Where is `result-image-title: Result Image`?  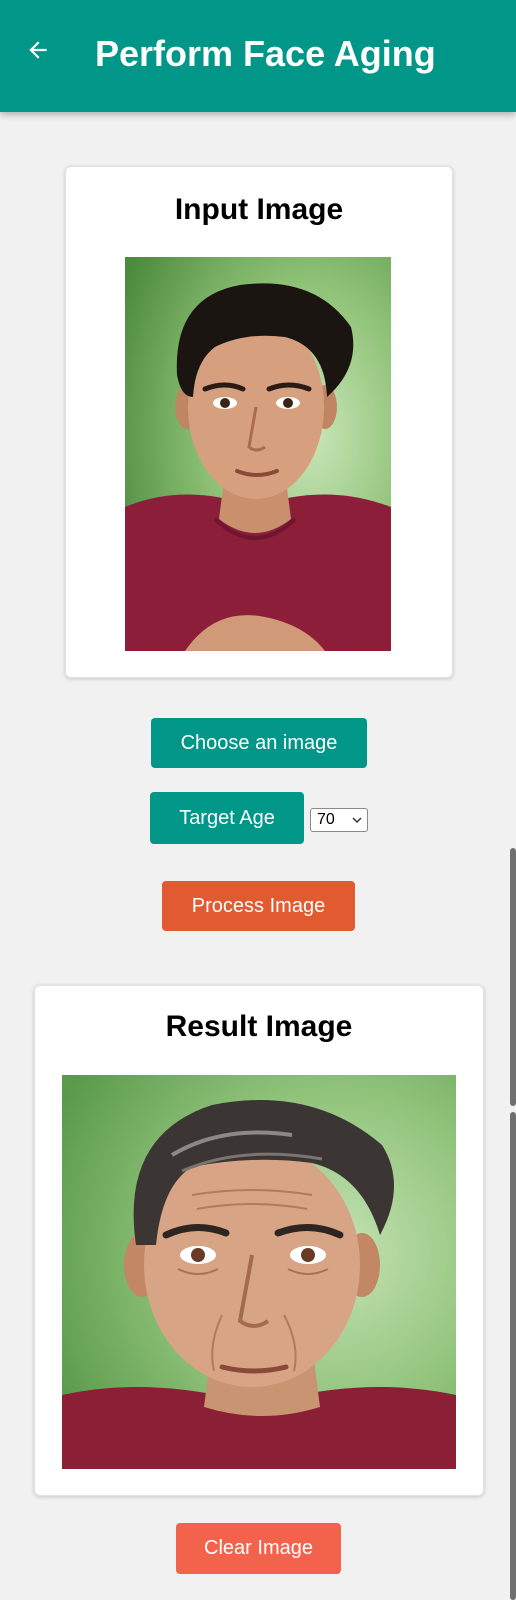
result-image-title: Result Image is located at coordinates (259, 1026).